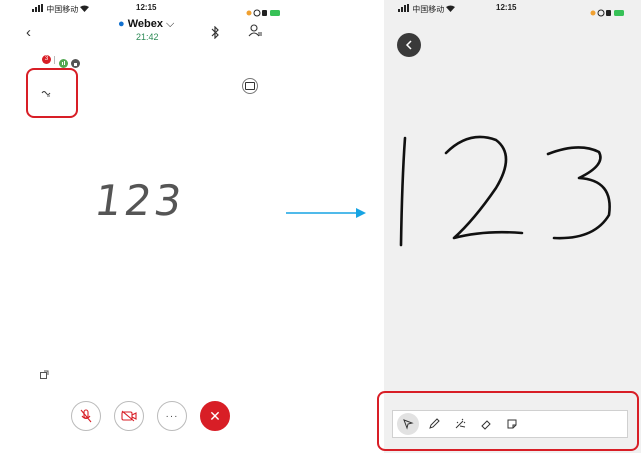  Describe the element at coordinates (505, 191) in the screenshot. I see `handwriting-strokes` at that location.